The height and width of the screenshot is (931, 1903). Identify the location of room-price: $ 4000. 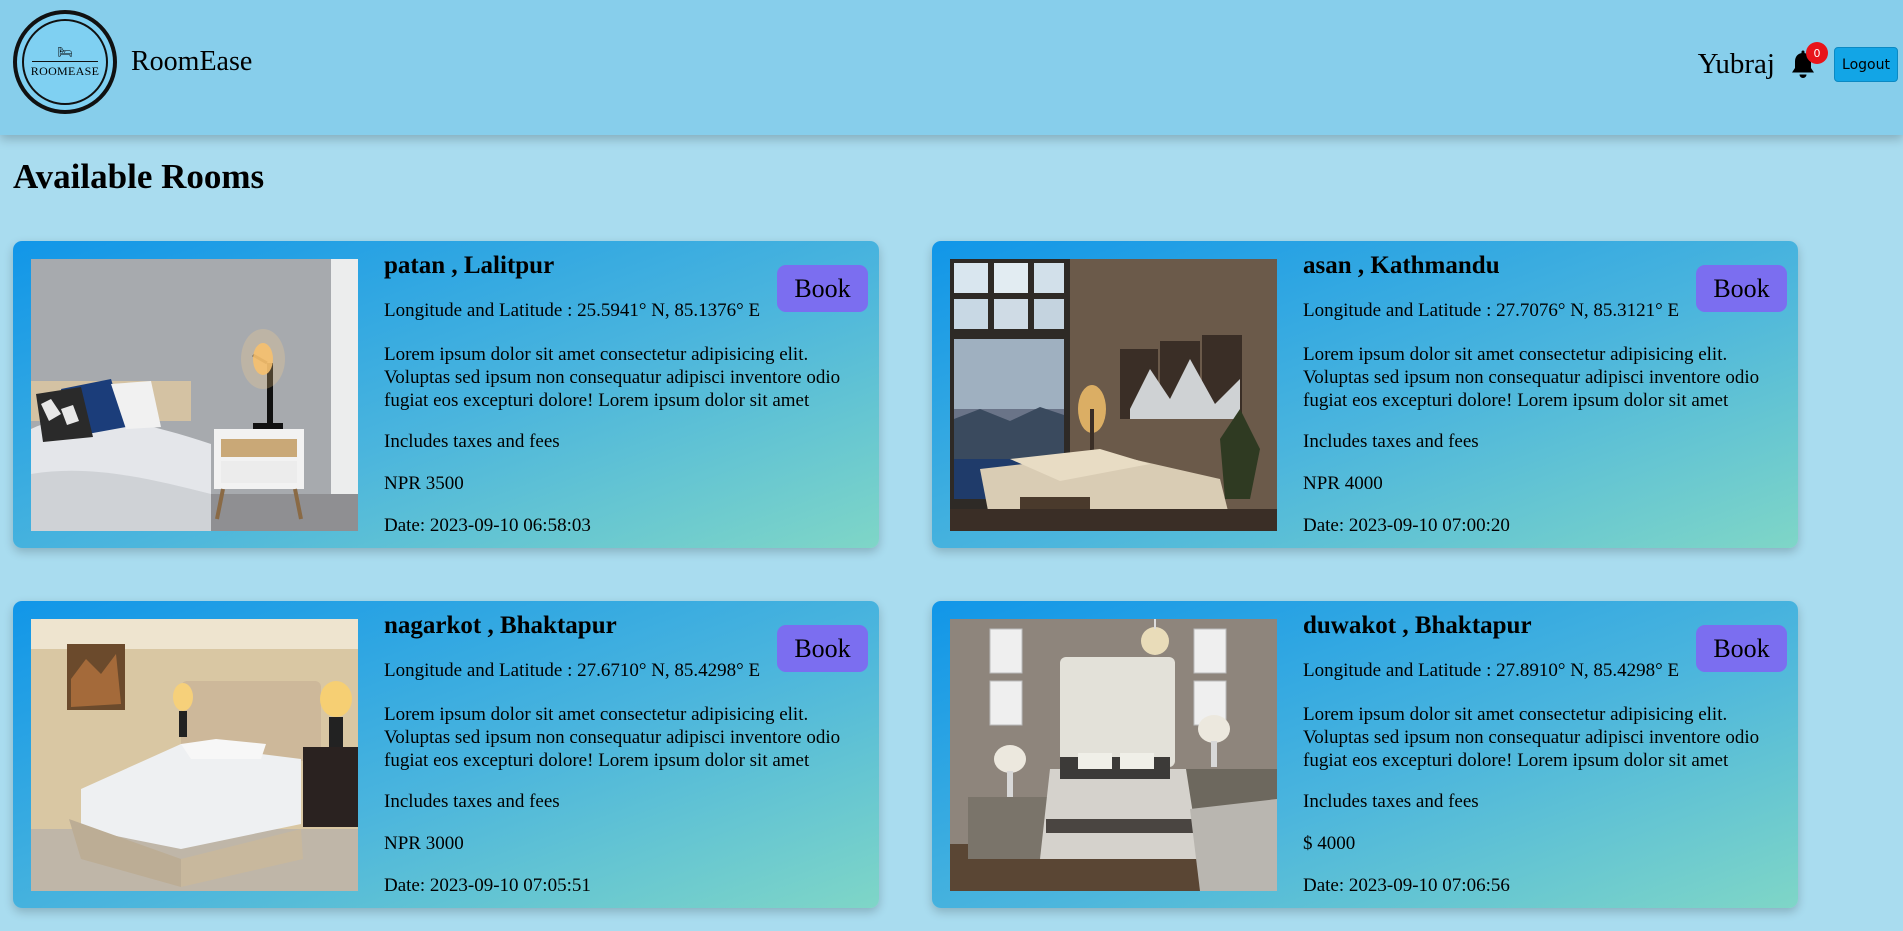
(1329, 843).